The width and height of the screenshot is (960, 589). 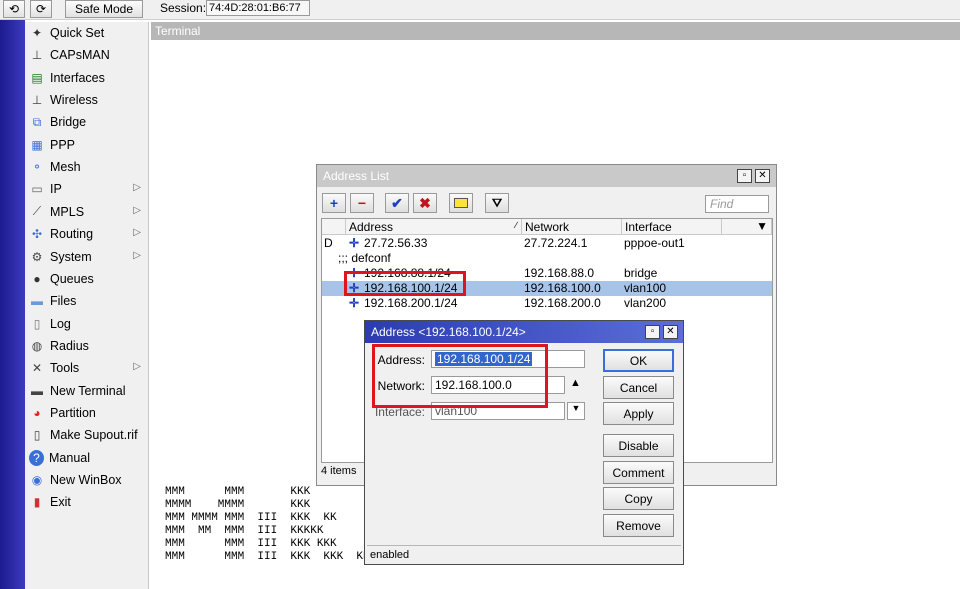 What do you see at coordinates (87, 189) in the screenshot?
I see `menu-item-ip: ▭ IP ▷` at bounding box center [87, 189].